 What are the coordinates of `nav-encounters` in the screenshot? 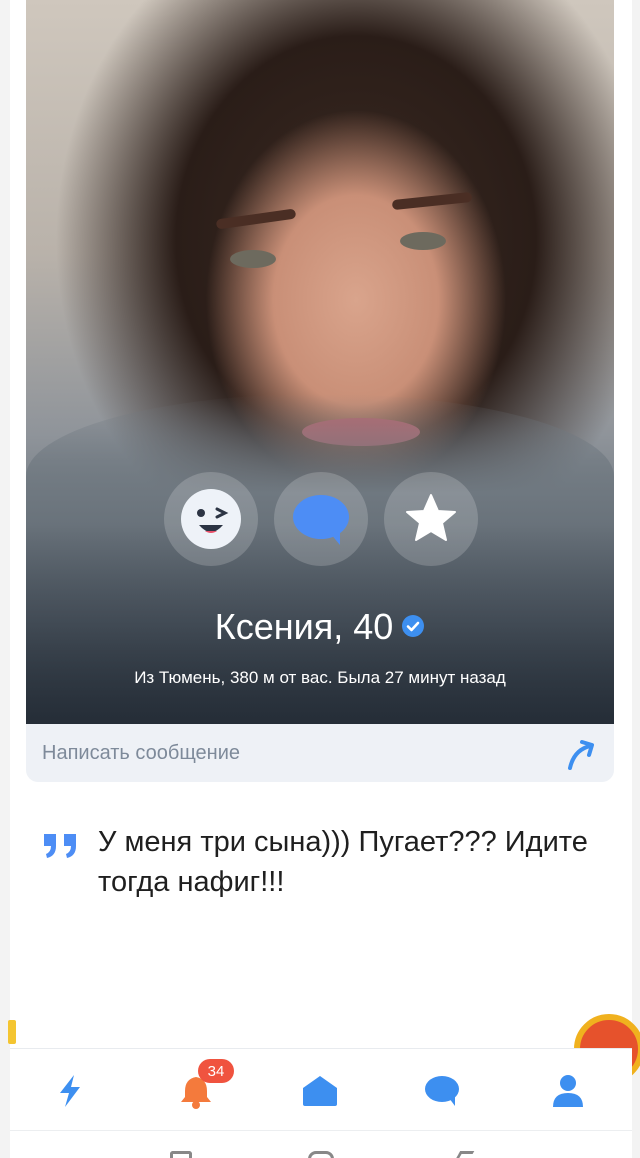 It's located at (70, 1091).